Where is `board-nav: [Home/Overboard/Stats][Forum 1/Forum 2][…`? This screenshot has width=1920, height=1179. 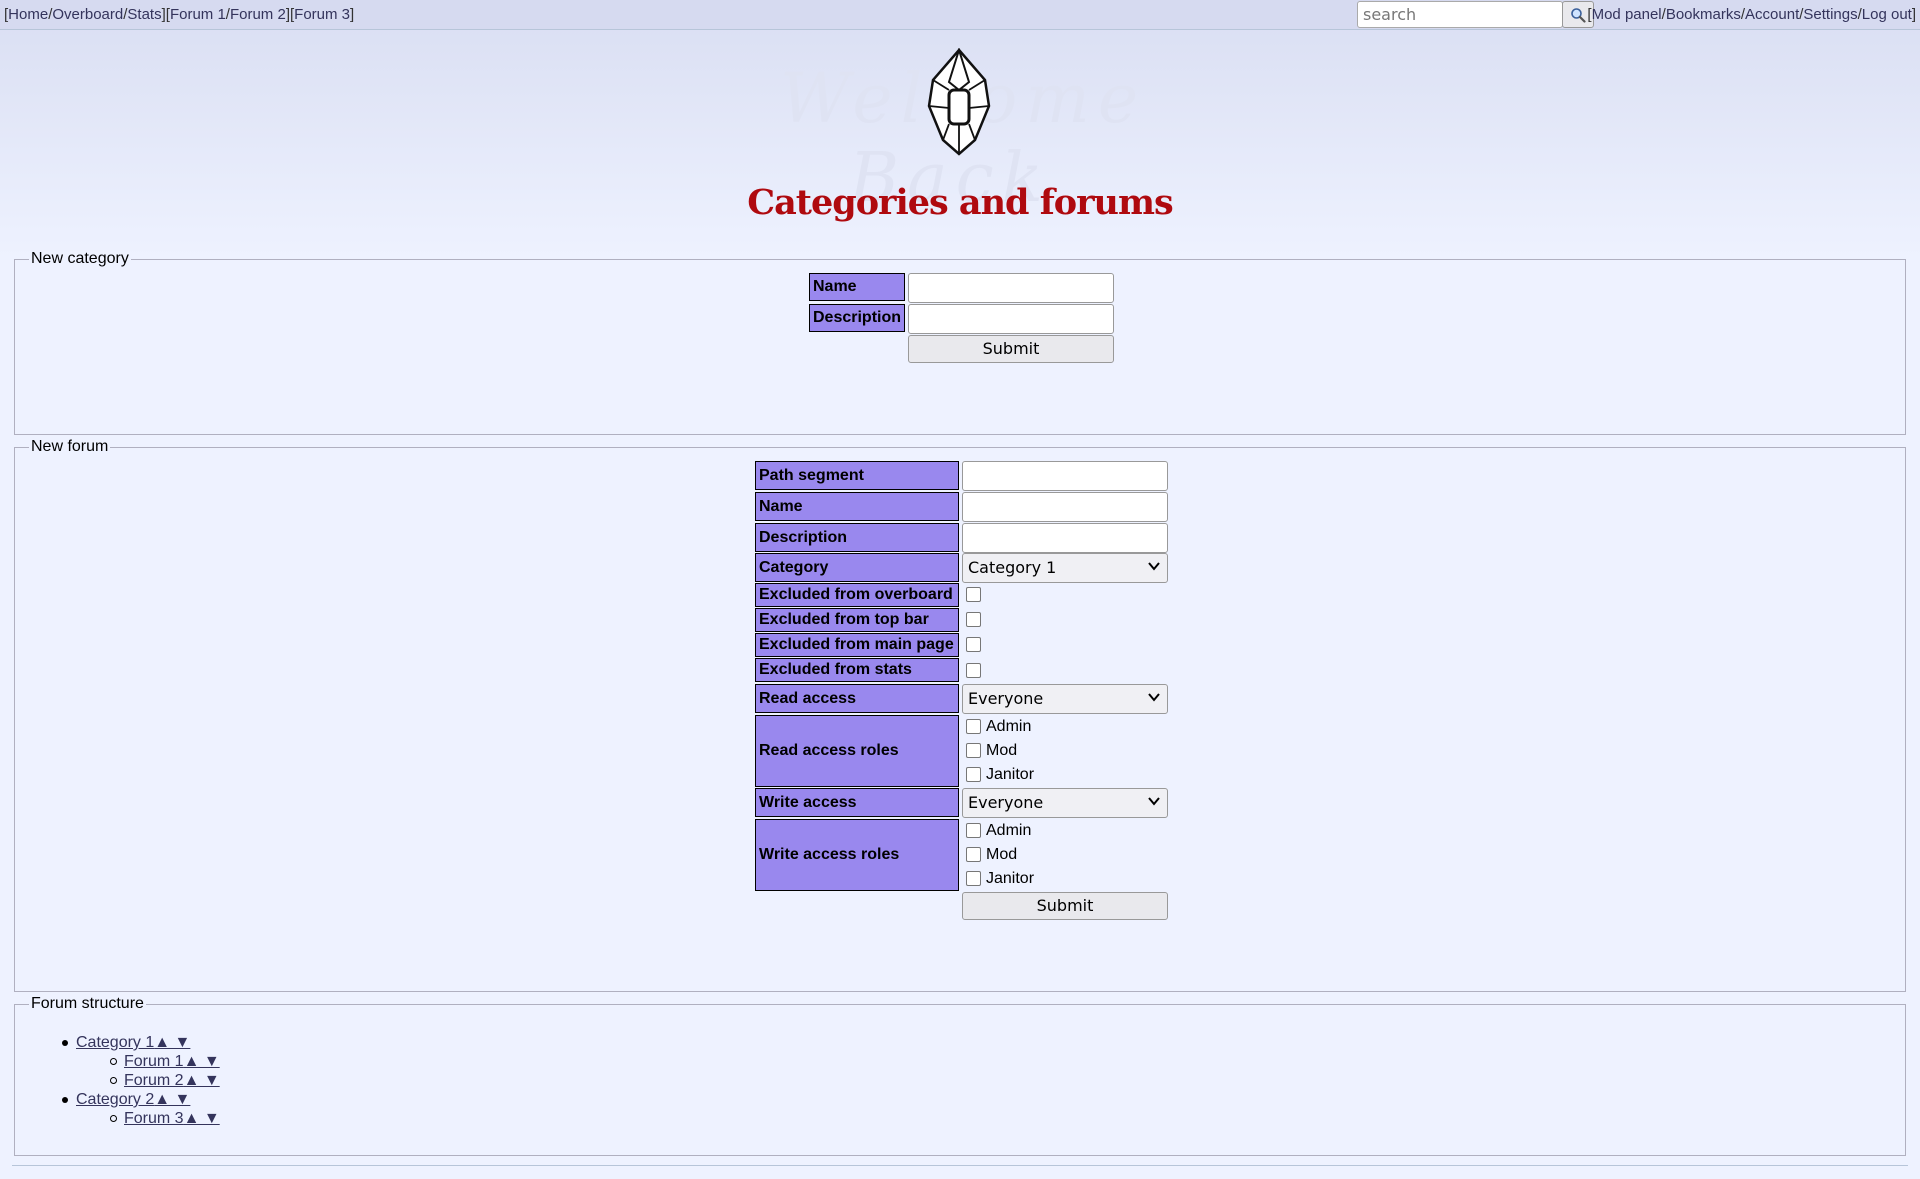
board-nav: [Home/Overboard/Stats][Forum 1/Forum 2][… is located at coordinates (179, 14).